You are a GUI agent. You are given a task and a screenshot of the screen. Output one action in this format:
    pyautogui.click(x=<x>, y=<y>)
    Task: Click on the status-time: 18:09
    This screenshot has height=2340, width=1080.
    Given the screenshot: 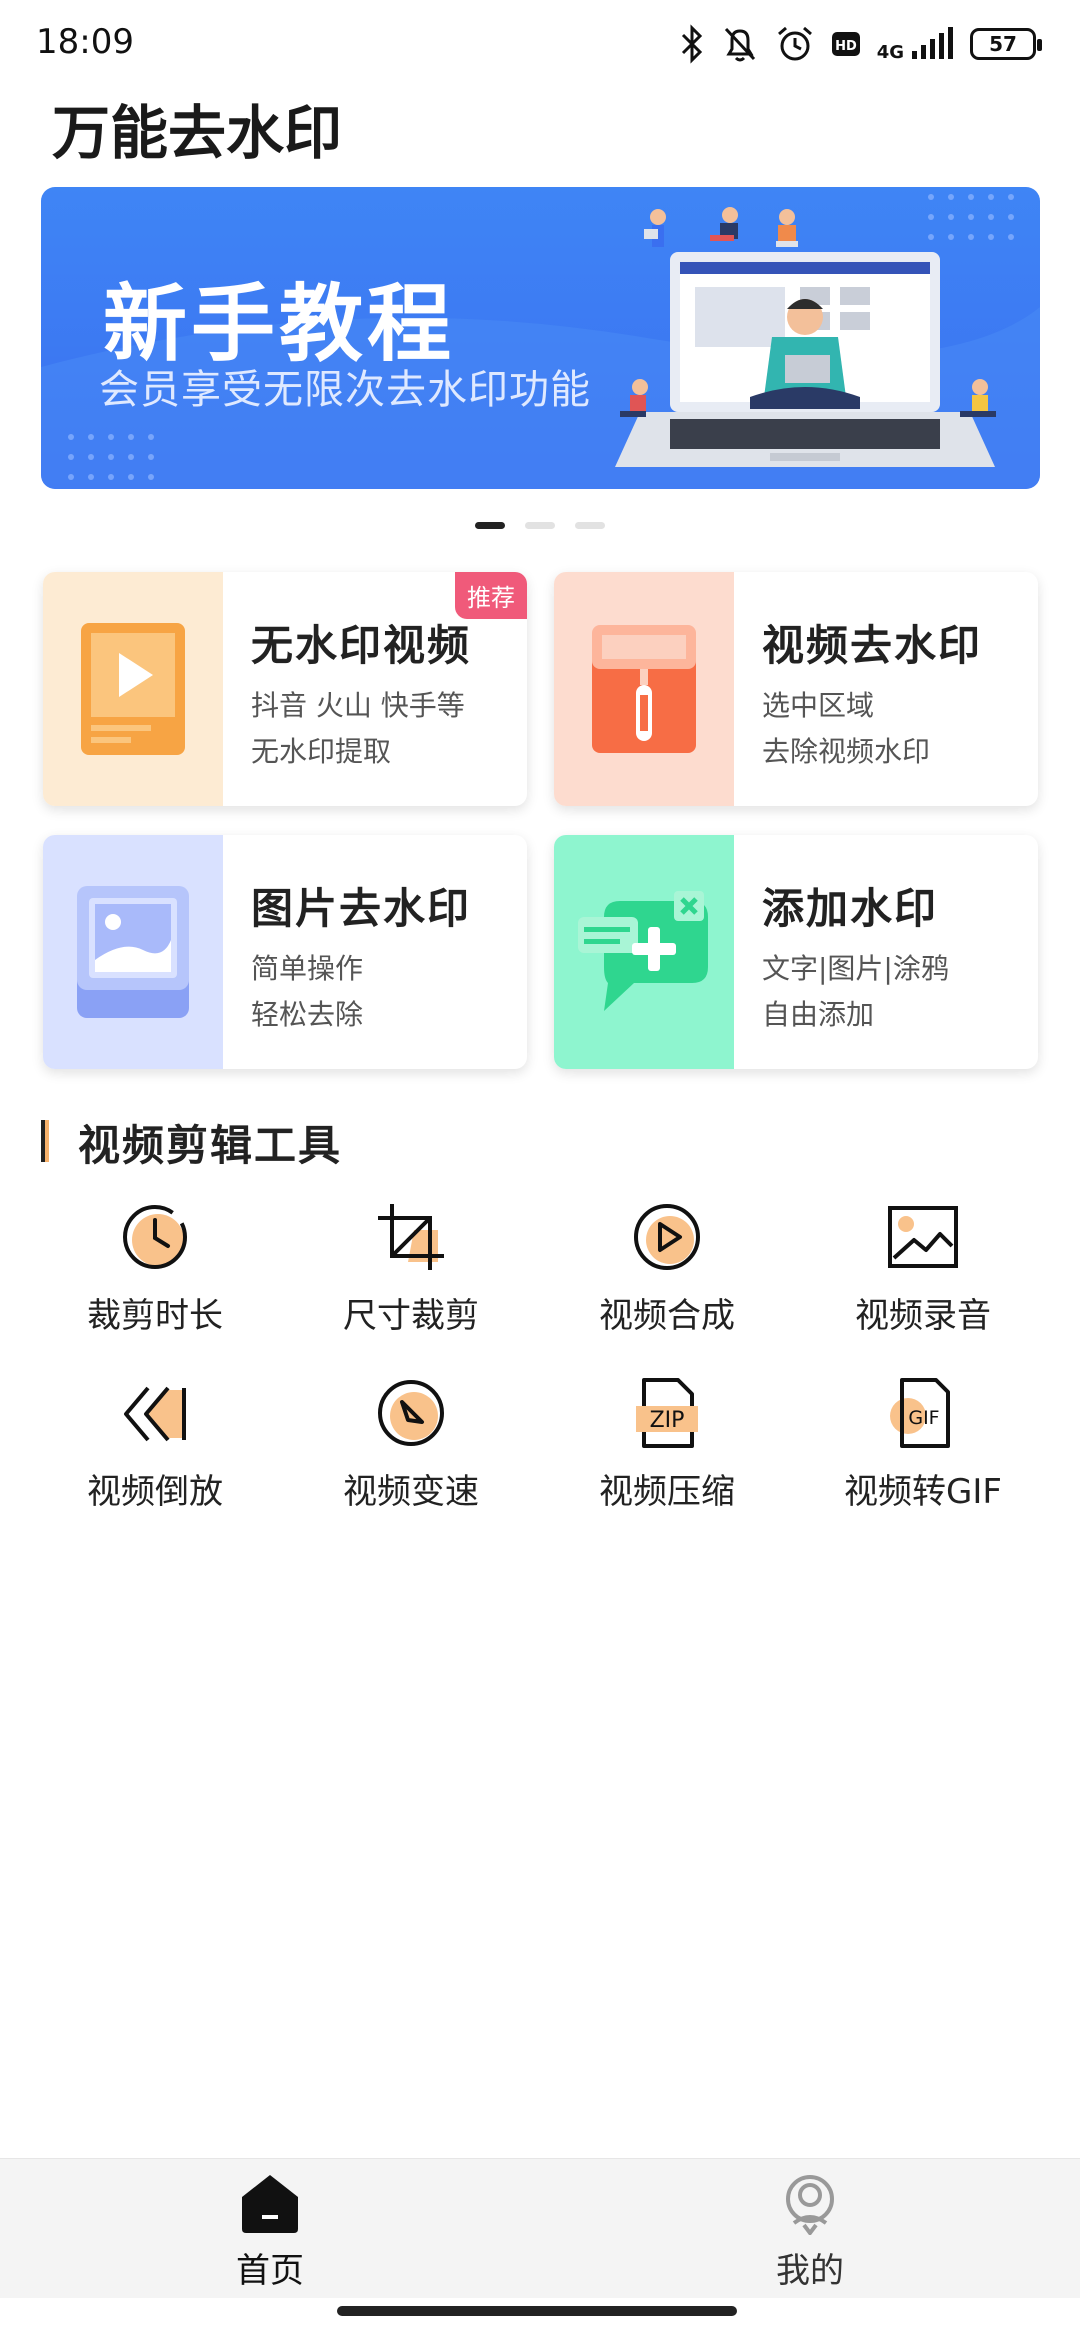 What is the action you would take?
    pyautogui.click(x=85, y=42)
    